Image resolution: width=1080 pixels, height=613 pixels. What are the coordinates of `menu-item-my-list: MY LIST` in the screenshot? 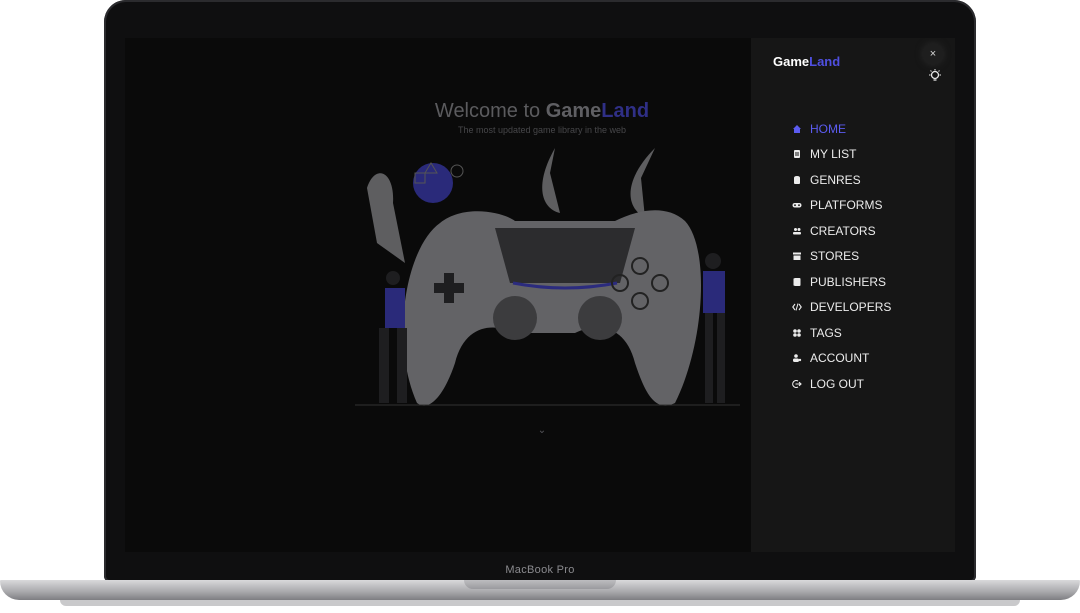 It's located at (841, 155).